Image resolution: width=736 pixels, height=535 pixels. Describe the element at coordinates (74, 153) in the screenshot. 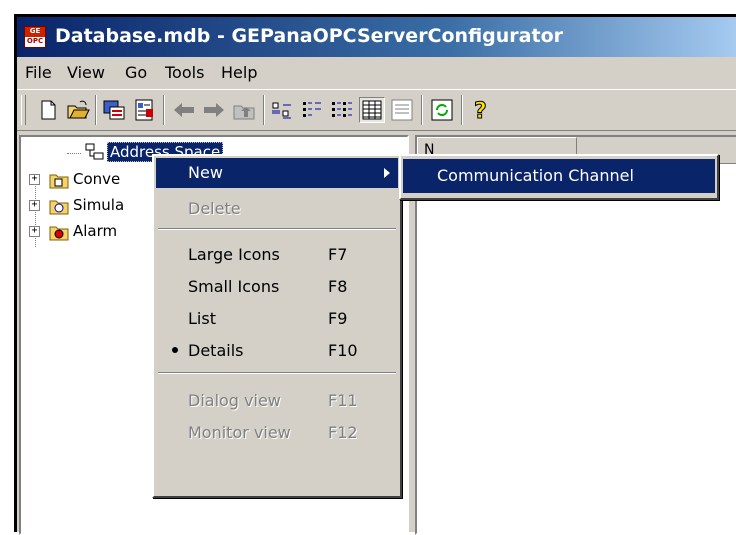

I see `tree-line` at that location.